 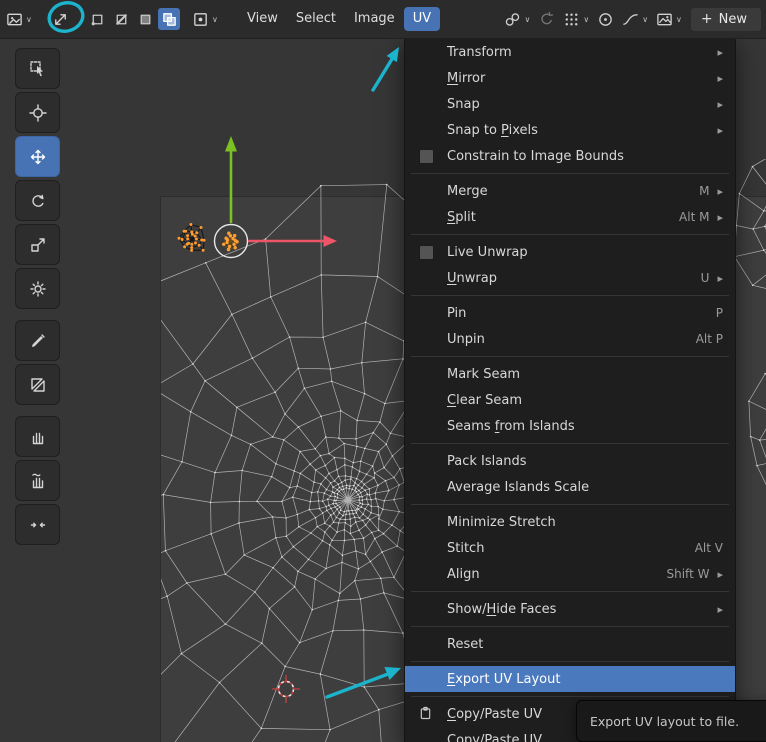 I want to click on transform-icon, so click(x=37, y=288).